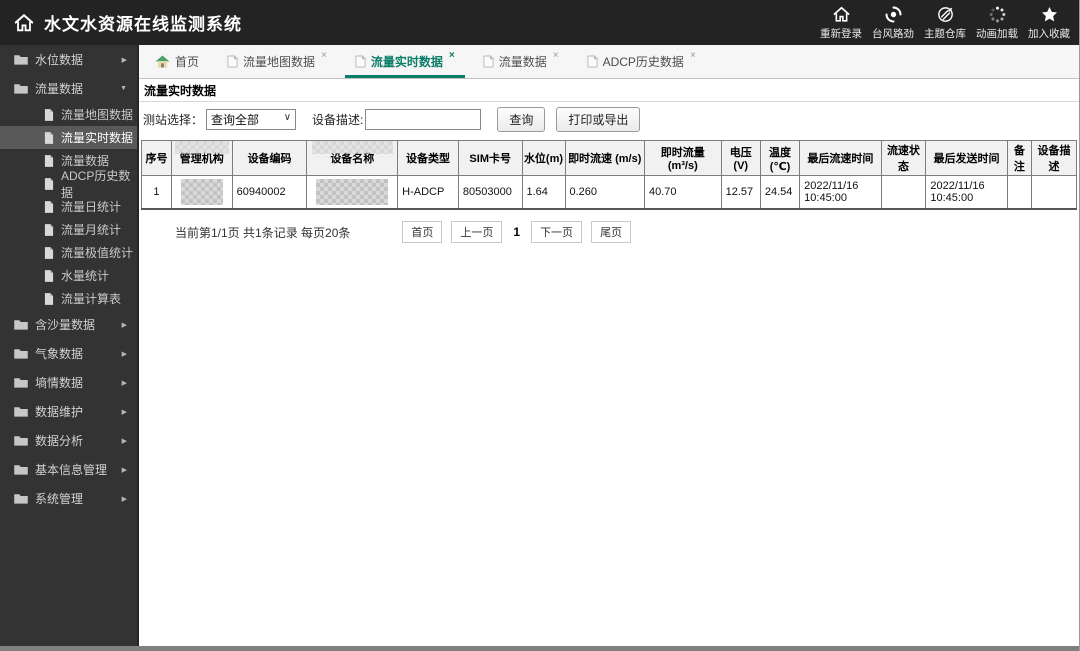 The width and height of the screenshot is (1080, 651). What do you see at coordinates (893, 23) in the screenshot?
I see `topbar-action-typhoon: 台风路劲` at bounding box center [893, 23].